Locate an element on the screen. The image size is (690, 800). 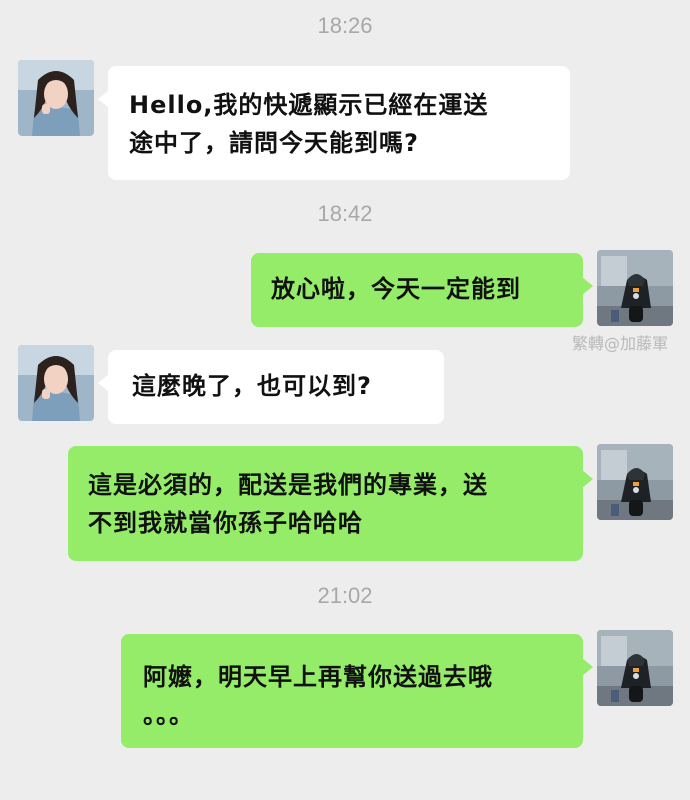
message-bubble-incoming: Hello,我的快遞顯示已經在運送 途中了，請問今天能到嗎? is located at coordinates (334, 123).